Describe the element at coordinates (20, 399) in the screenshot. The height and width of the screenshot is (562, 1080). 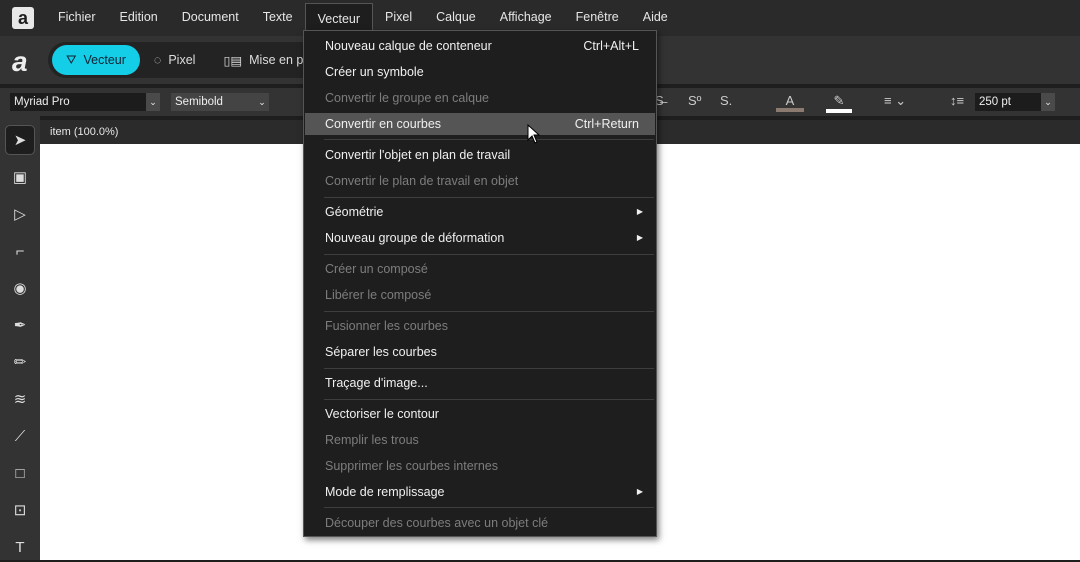
I see `vector-brush-icon: ≋` at that location.